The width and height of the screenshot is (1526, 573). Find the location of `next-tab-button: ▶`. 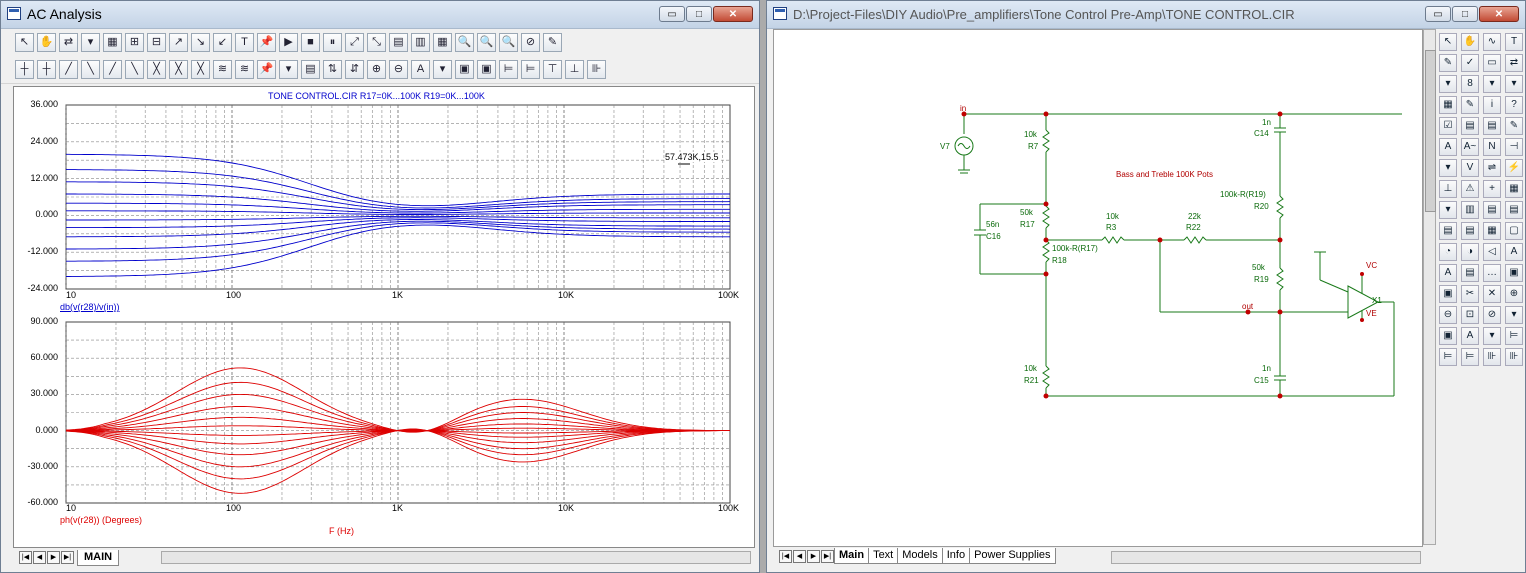

next-tab-button: ▶ is located at coordinates (813, 556).